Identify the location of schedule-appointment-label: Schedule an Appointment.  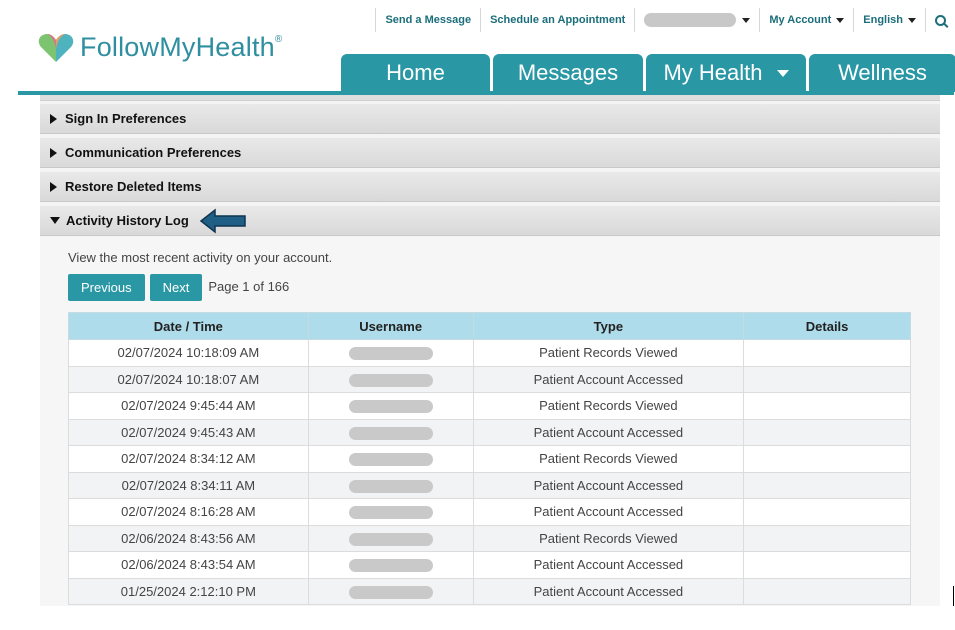
(558, 20).